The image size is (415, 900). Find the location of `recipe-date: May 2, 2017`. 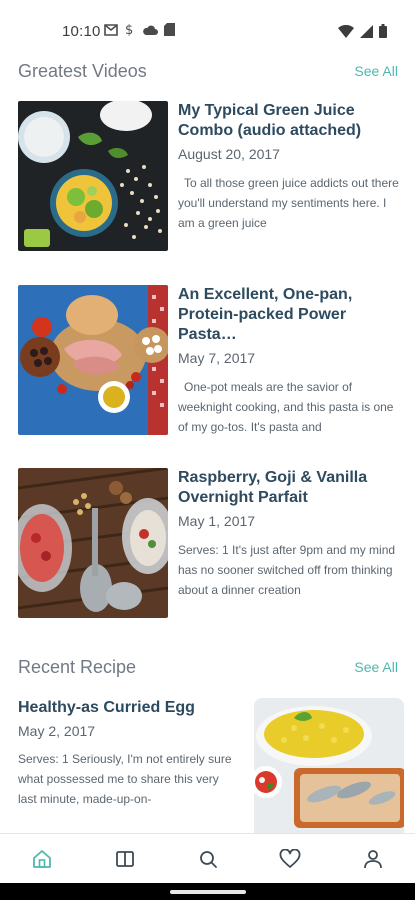

recipe-date: May 2, 2017 is located at coordinates (57, 731).